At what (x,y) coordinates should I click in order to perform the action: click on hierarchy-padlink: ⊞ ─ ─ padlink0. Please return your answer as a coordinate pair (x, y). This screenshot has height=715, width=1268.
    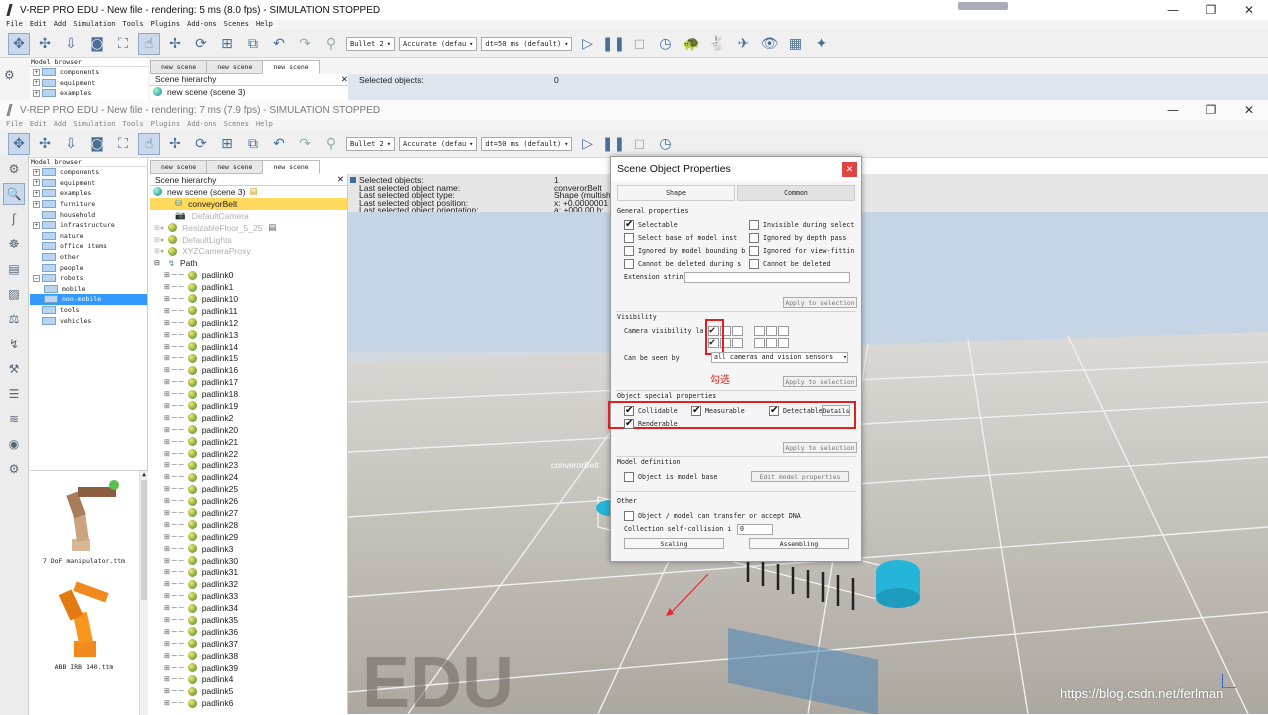
    Looking at the image, I should click on (248, 275).